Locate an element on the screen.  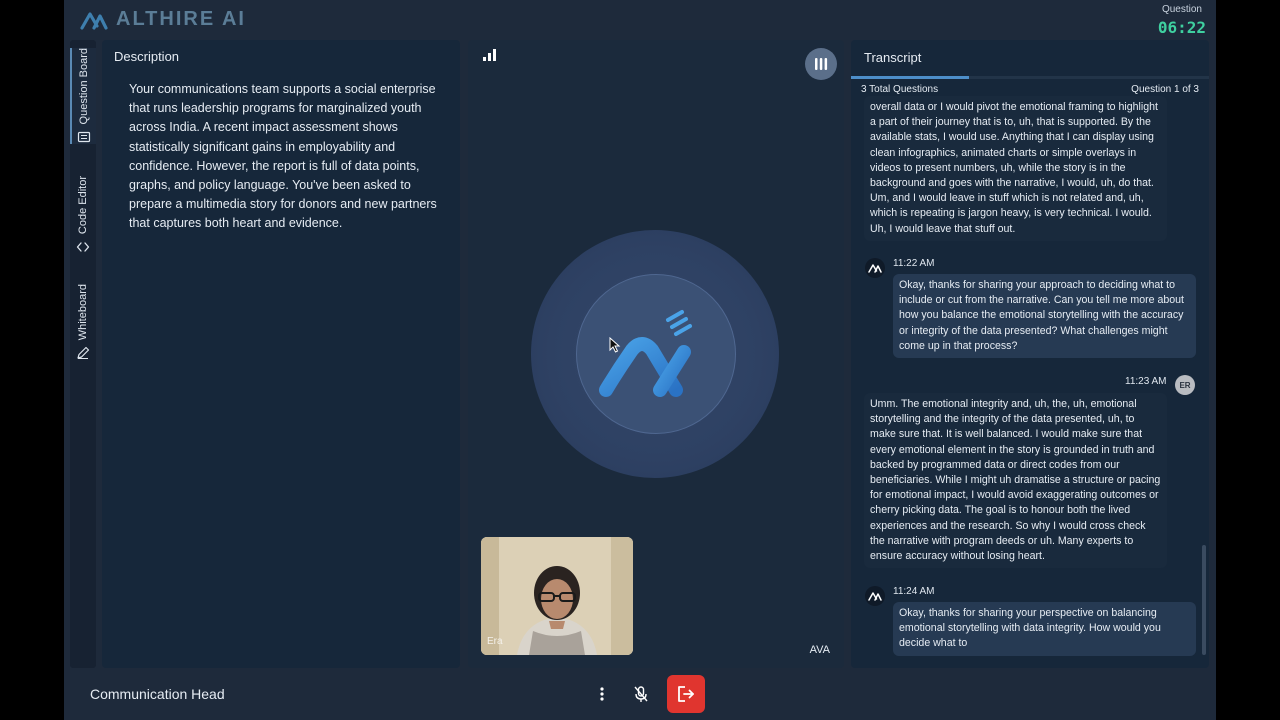
pause-button is located at coordinates (821, 64).